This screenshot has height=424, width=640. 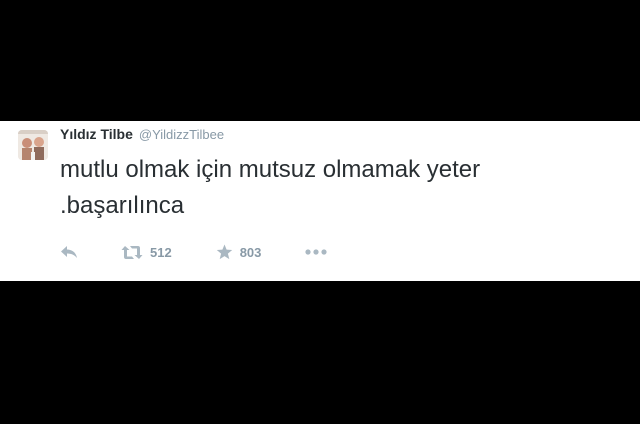 What do you see at coordinates (96, 134) in the screenshot?
I see `display-name: Yıldız Tilbe` at bounding box center [96, 134].